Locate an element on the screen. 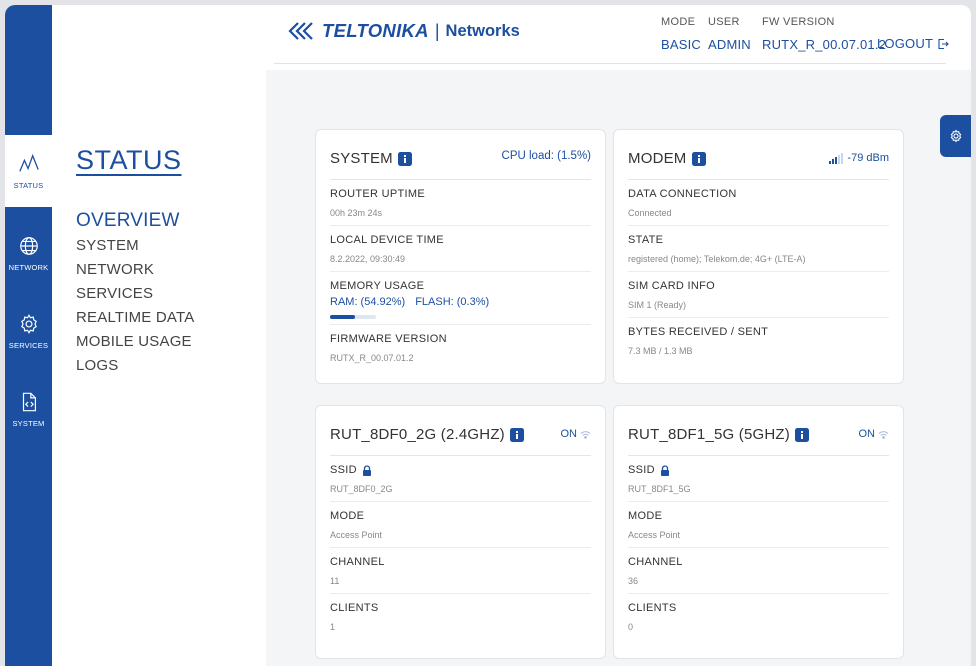 The height and width of the screenshot is (666, 976). rail-item-status: STATUS is located at coordinates (28, 171).